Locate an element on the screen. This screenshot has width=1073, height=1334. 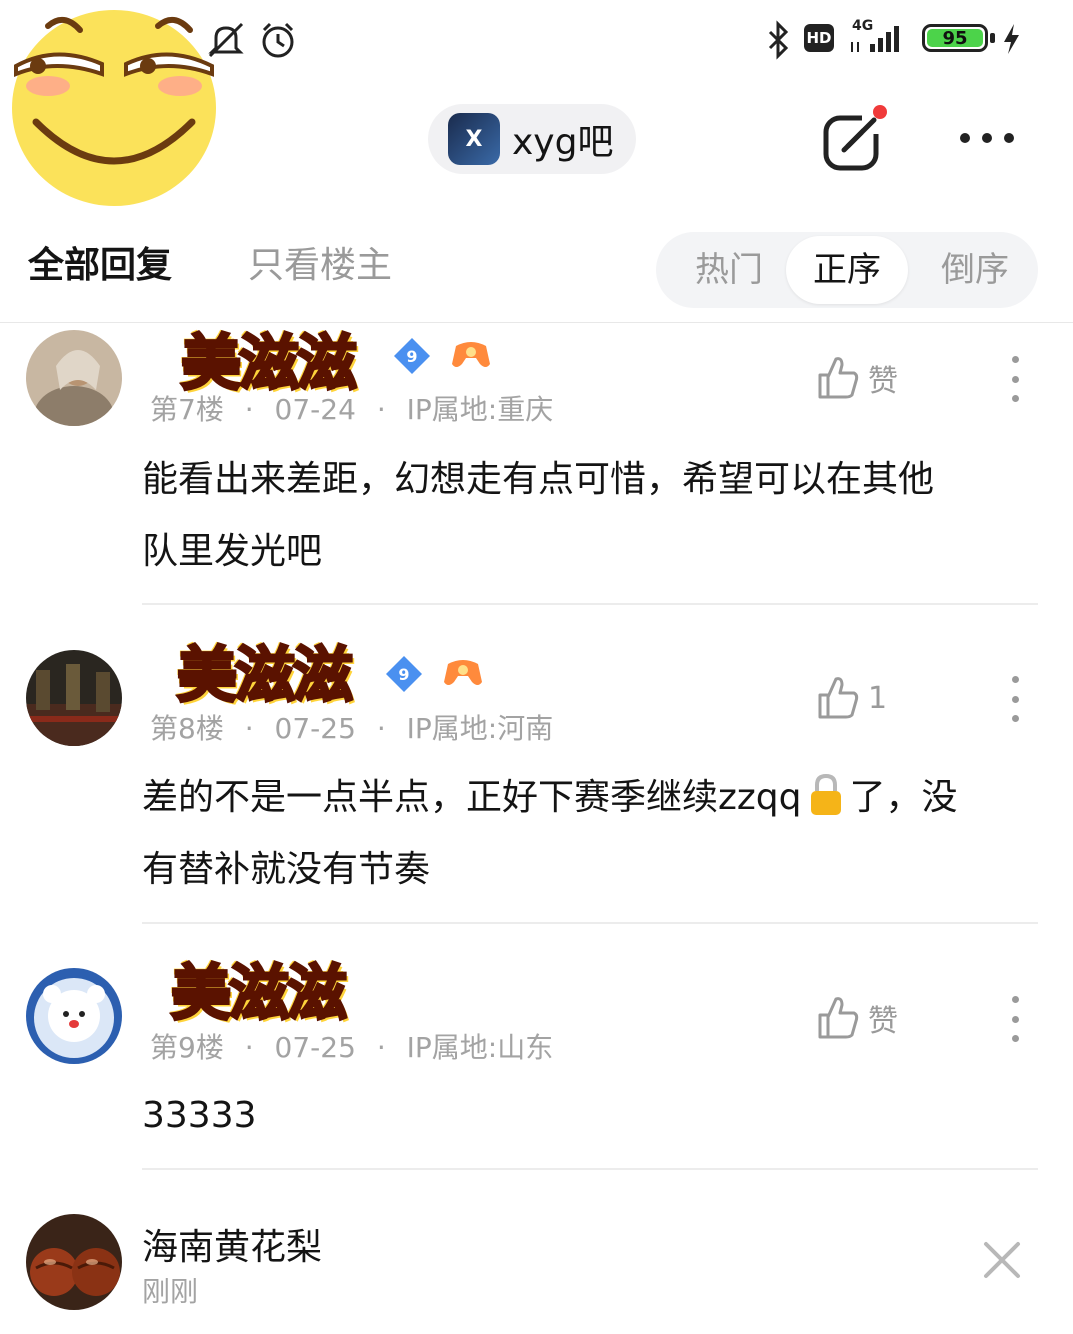
alarm-icon is located at coordinates (278, 40).